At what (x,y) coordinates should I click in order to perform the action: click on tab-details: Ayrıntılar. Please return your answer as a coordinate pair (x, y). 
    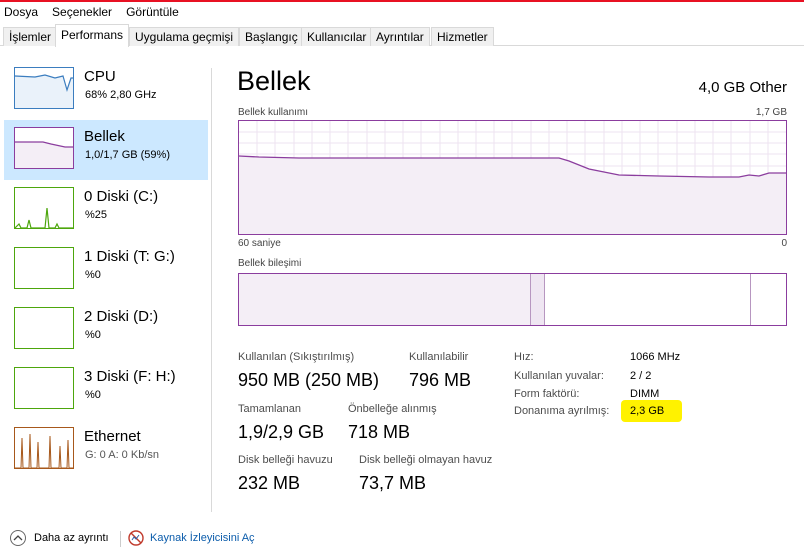
    Looking at the image, I should click on (400, 36).